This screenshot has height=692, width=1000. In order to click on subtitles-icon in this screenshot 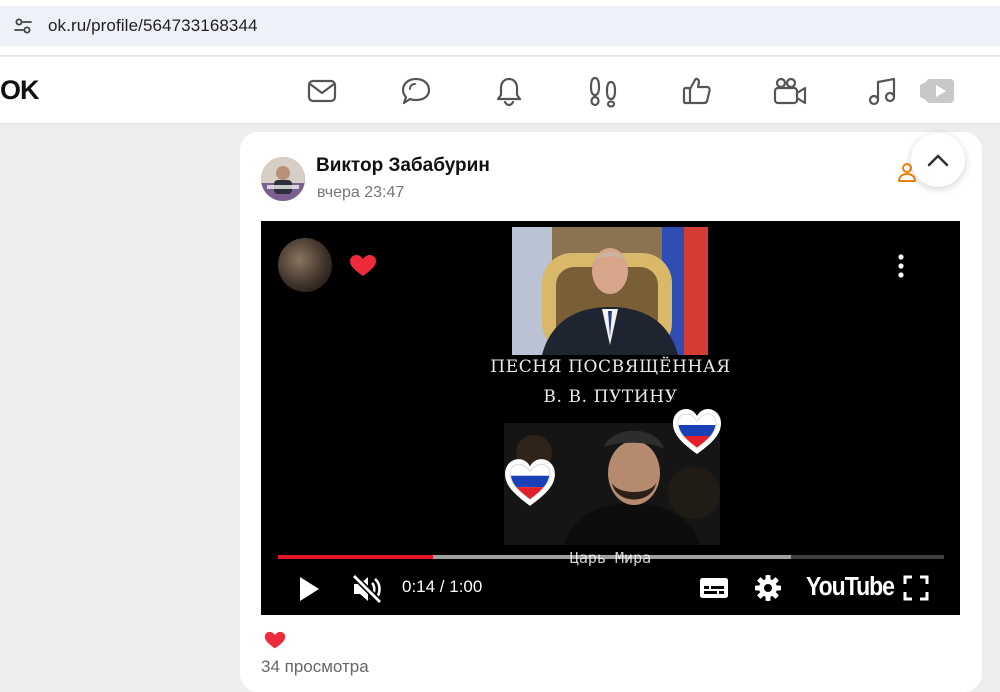, I will do `click(714, 588)`.